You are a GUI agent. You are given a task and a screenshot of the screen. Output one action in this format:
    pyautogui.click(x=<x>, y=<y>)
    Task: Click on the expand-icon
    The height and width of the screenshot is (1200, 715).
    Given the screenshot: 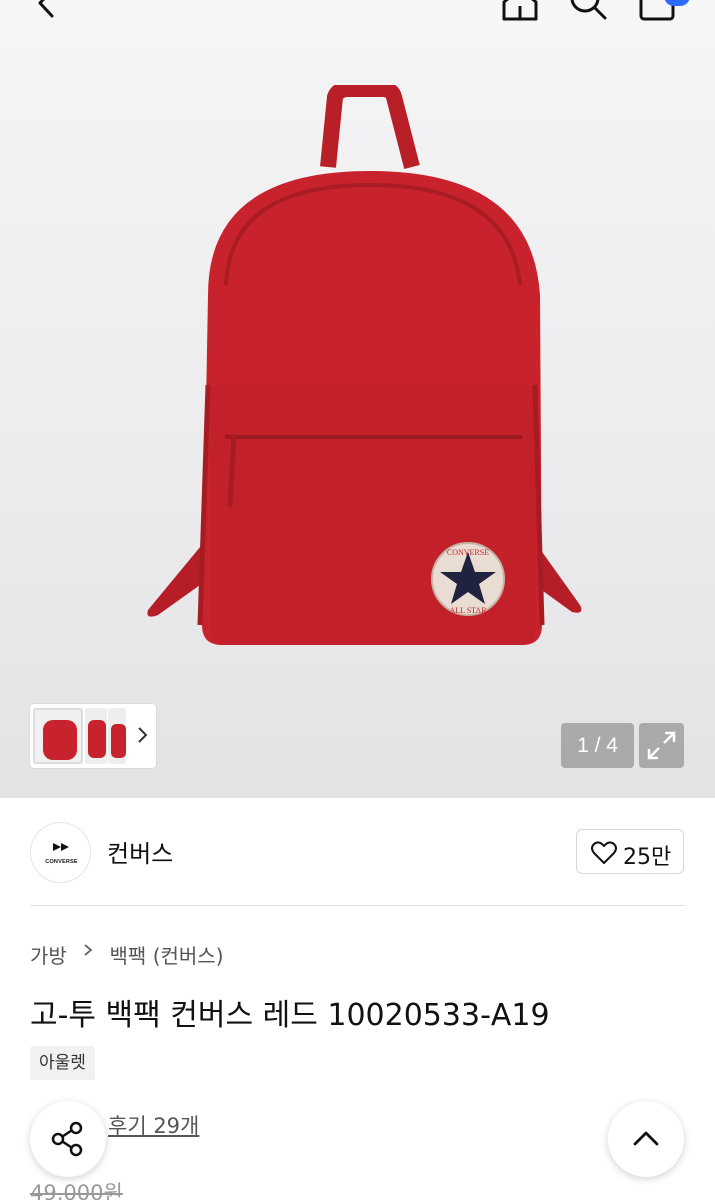 What is the action you would take?
    pyautogui.click(x=661, y=745)
    